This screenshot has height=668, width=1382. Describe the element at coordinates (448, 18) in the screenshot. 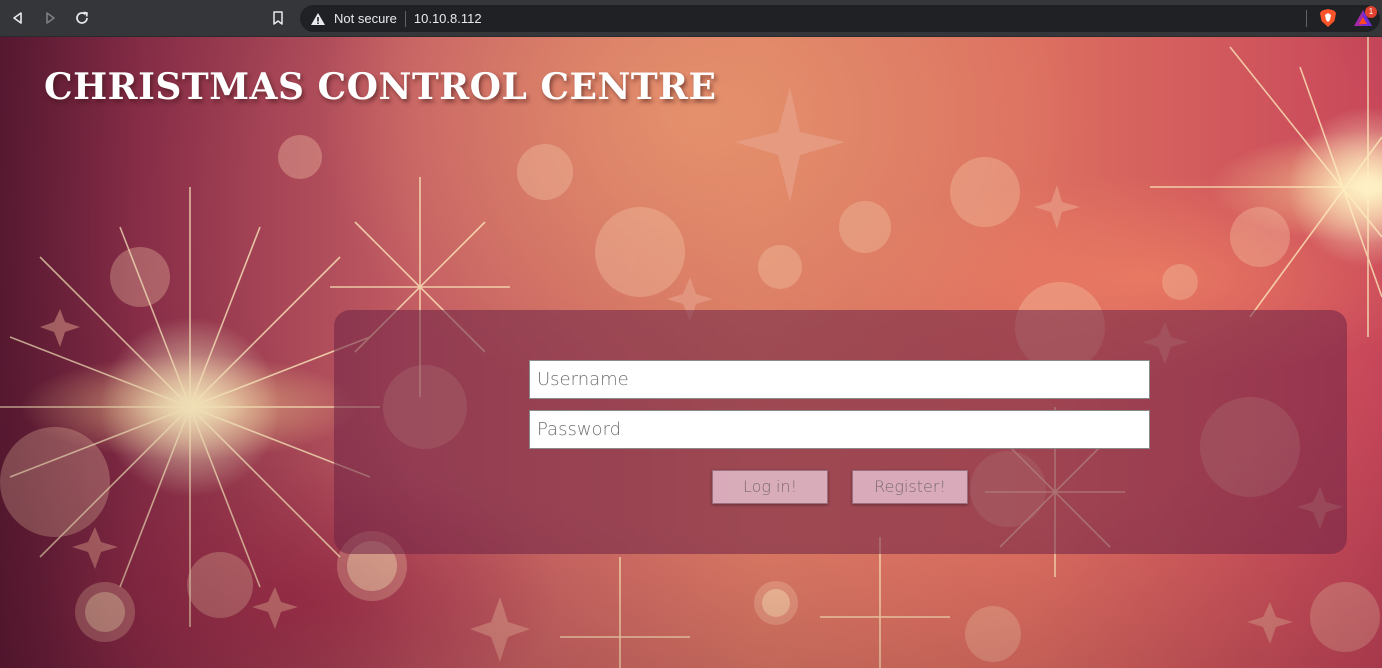

I see `url-text: 10.10.8.112` at that location.